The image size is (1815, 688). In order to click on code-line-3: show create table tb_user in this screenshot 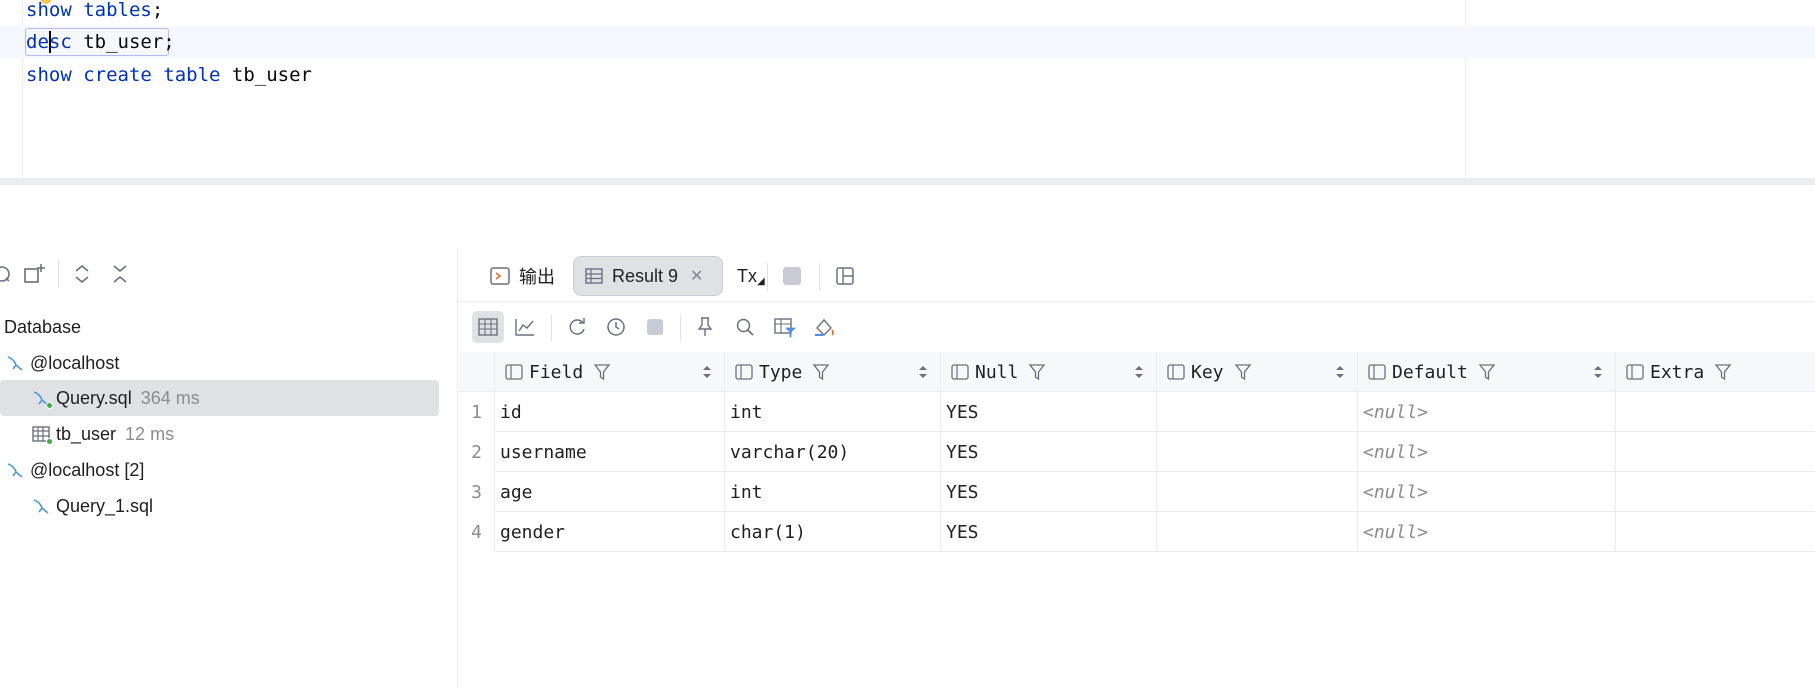, I will do `click(907, 75)`.